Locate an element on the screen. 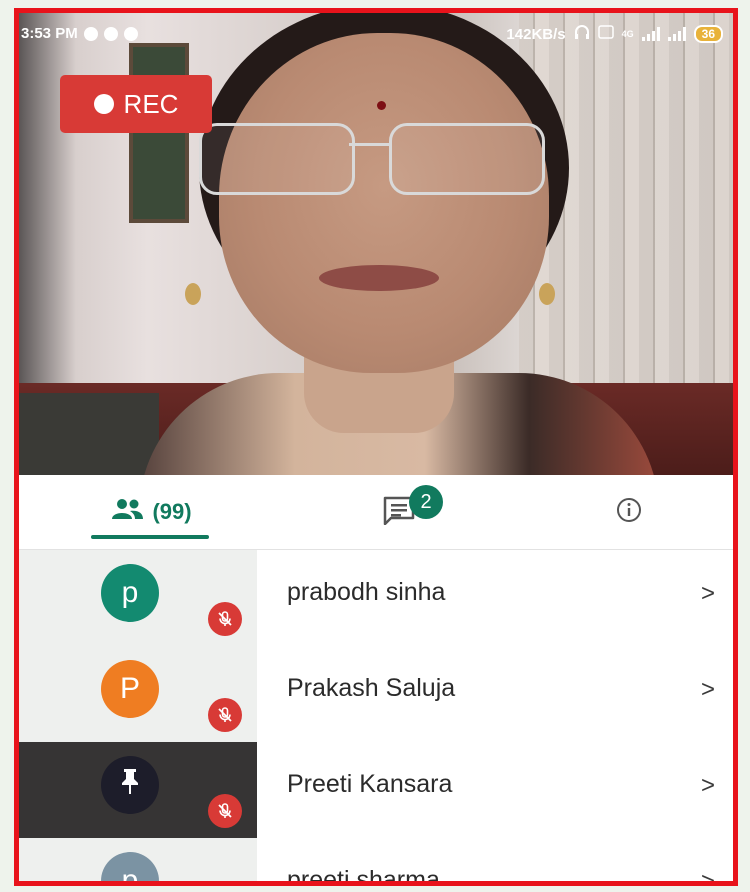  recording-indicator: REC is located at coordinates (136, 104).